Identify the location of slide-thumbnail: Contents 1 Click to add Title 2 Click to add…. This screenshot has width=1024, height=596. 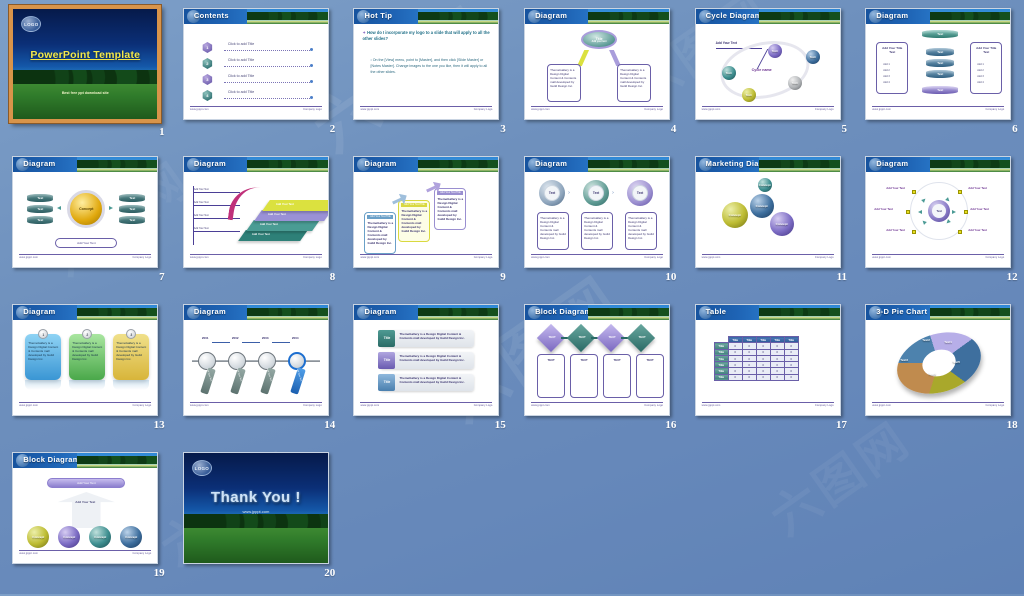
(255, 64).